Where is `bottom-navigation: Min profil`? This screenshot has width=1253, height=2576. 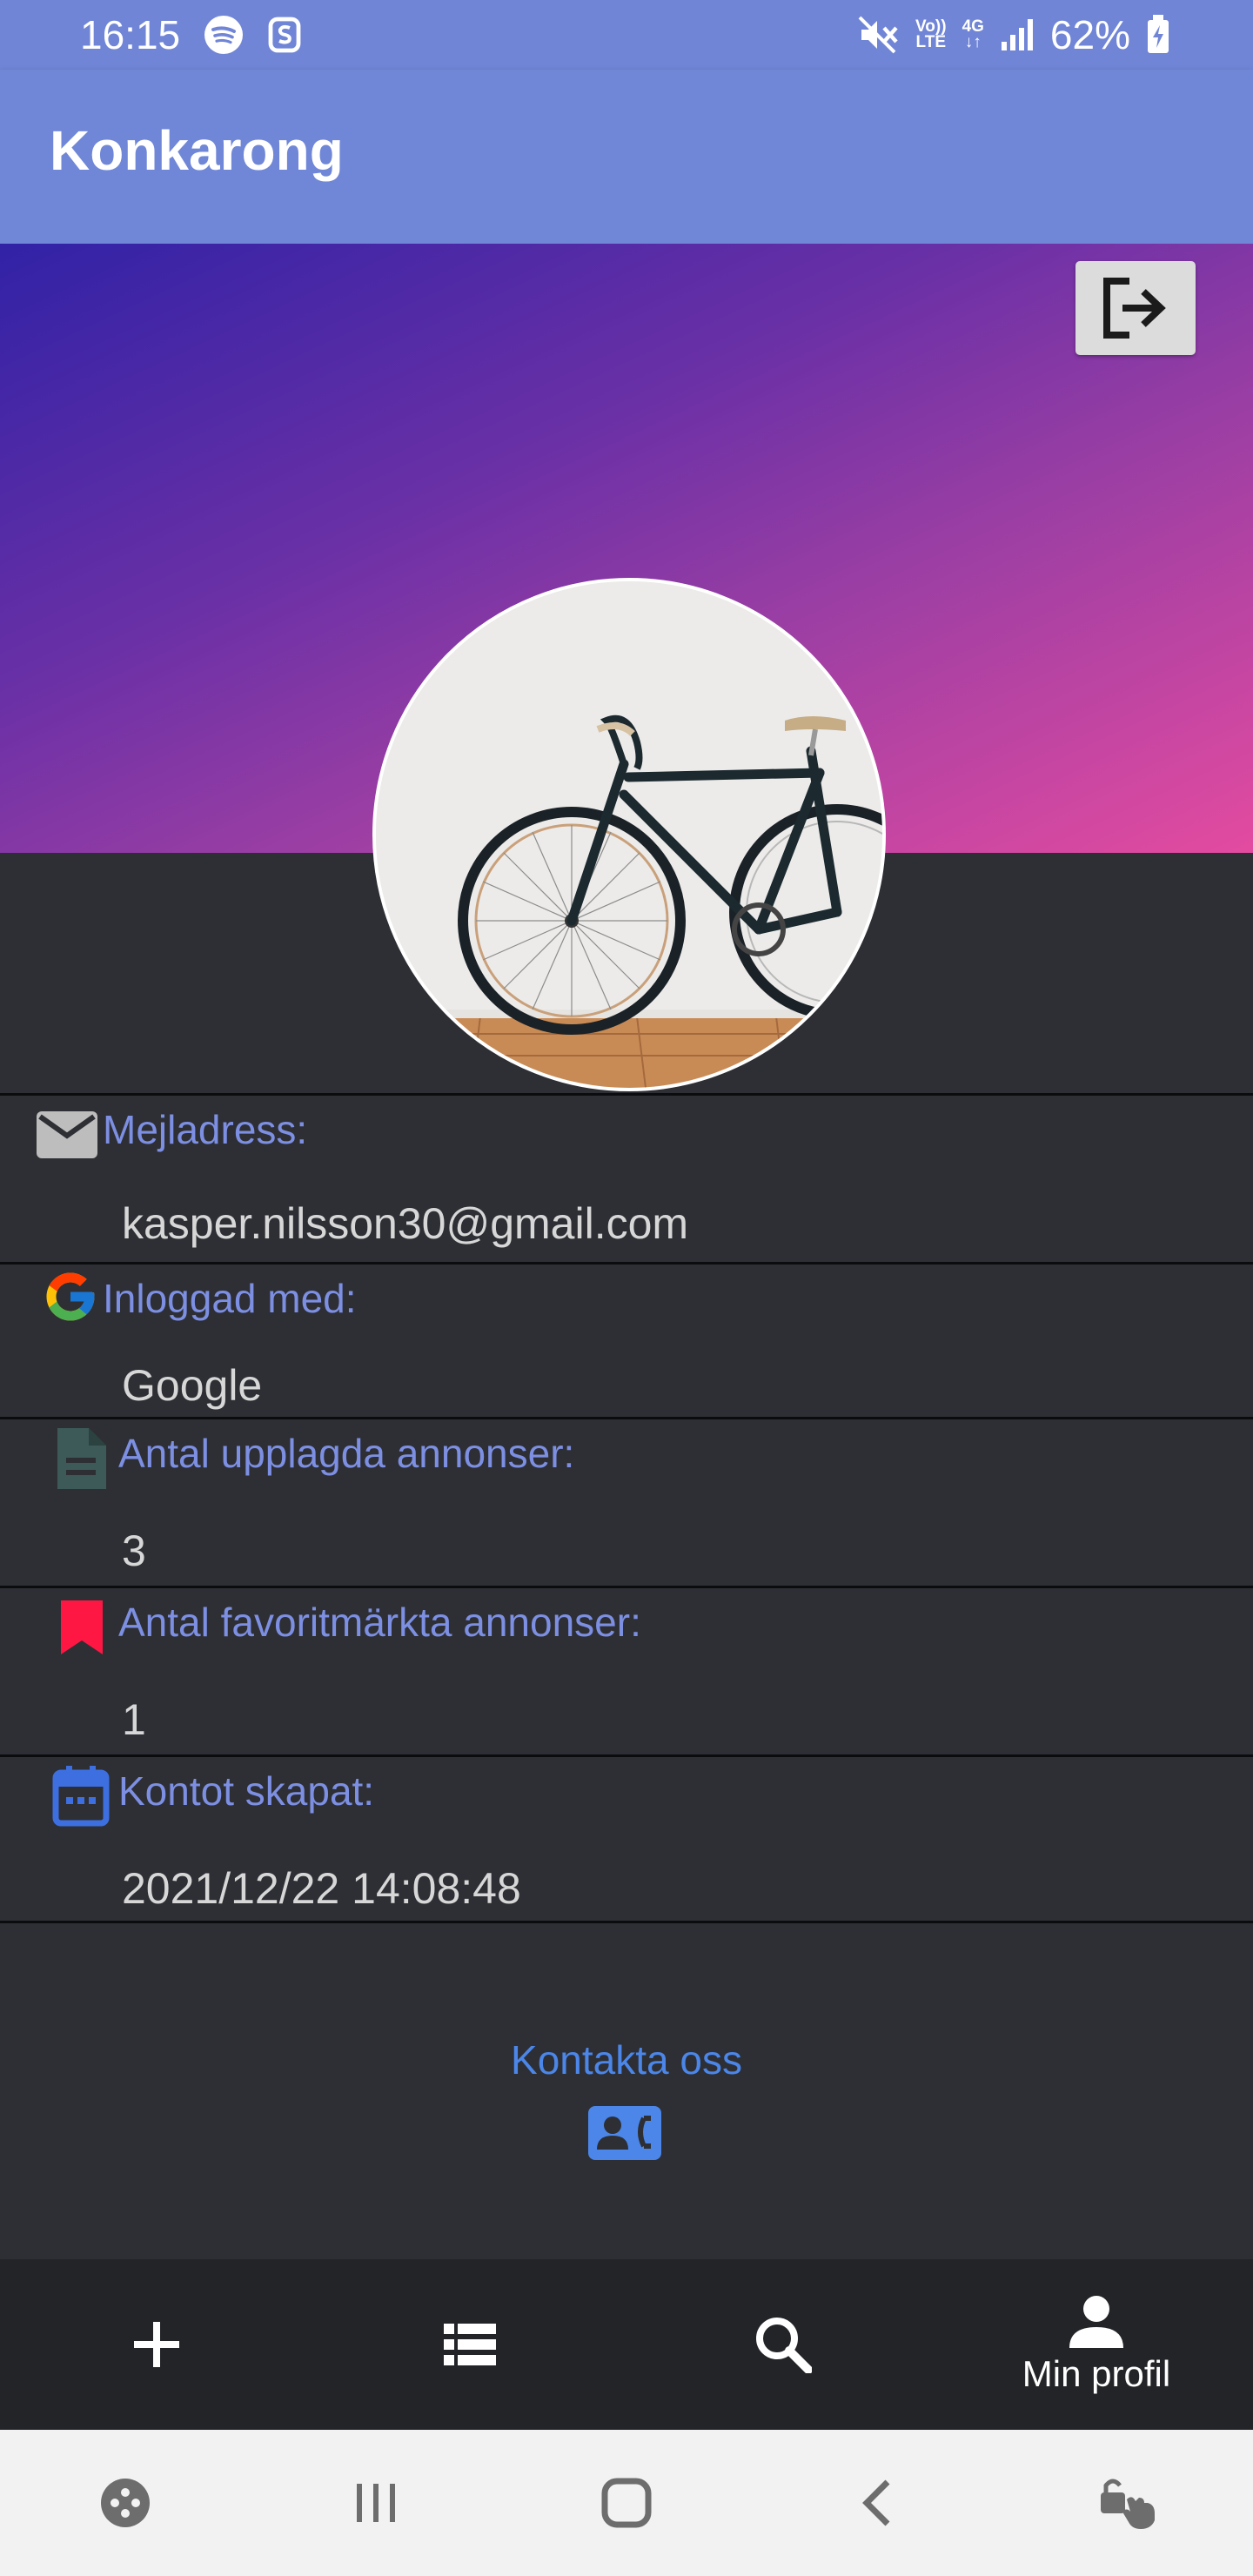
bottom-navigation: Min profil is located at coordinates (626, 2344).